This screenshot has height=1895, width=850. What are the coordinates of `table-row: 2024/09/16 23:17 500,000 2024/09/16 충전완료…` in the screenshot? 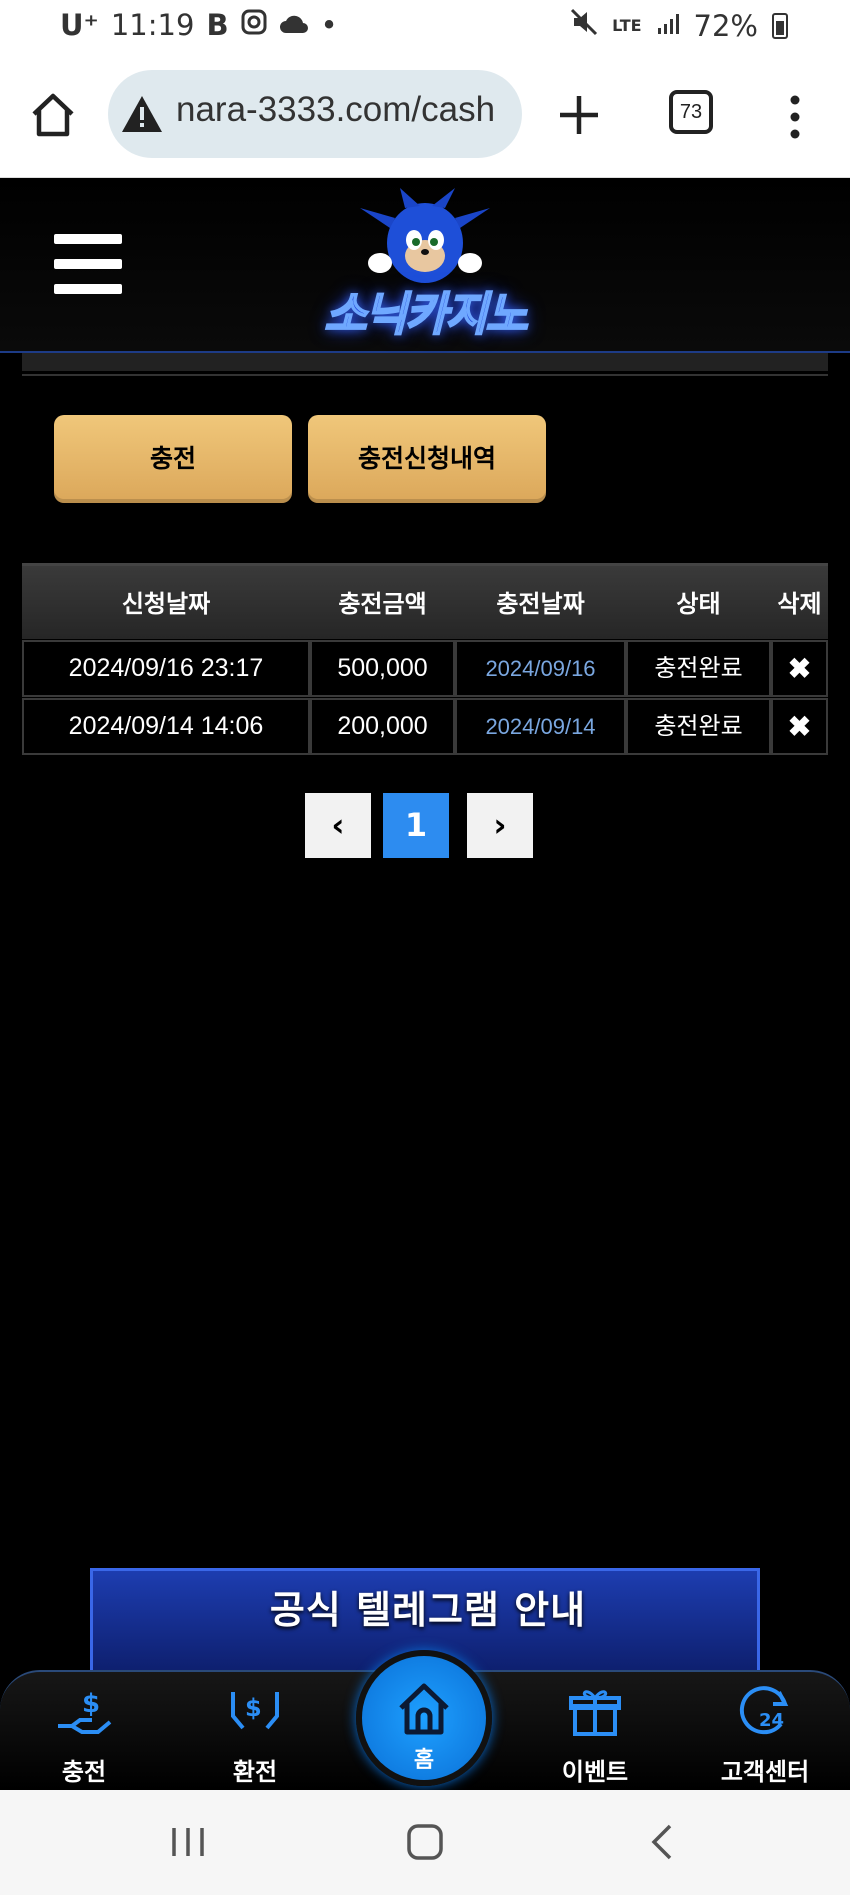 It's located at (425, 668).